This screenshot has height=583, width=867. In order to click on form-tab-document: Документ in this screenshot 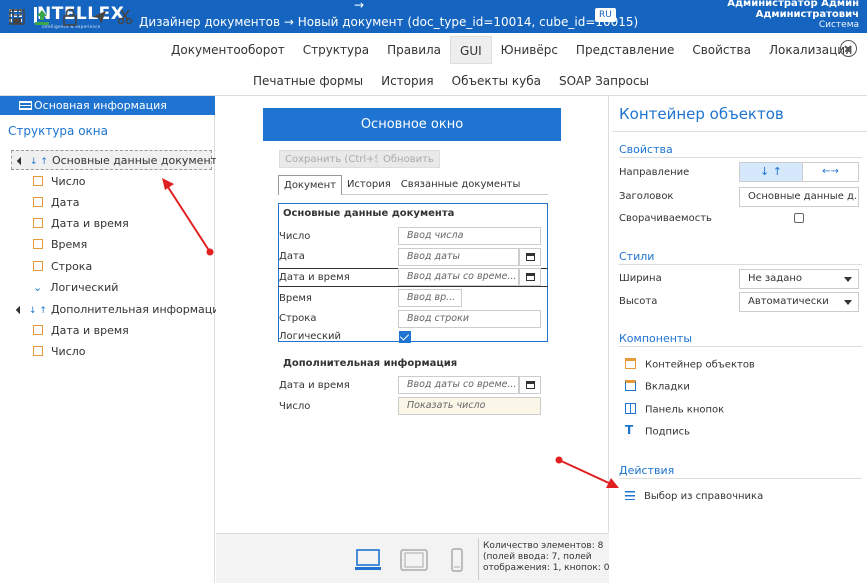, I will do `click(310, 185)`.